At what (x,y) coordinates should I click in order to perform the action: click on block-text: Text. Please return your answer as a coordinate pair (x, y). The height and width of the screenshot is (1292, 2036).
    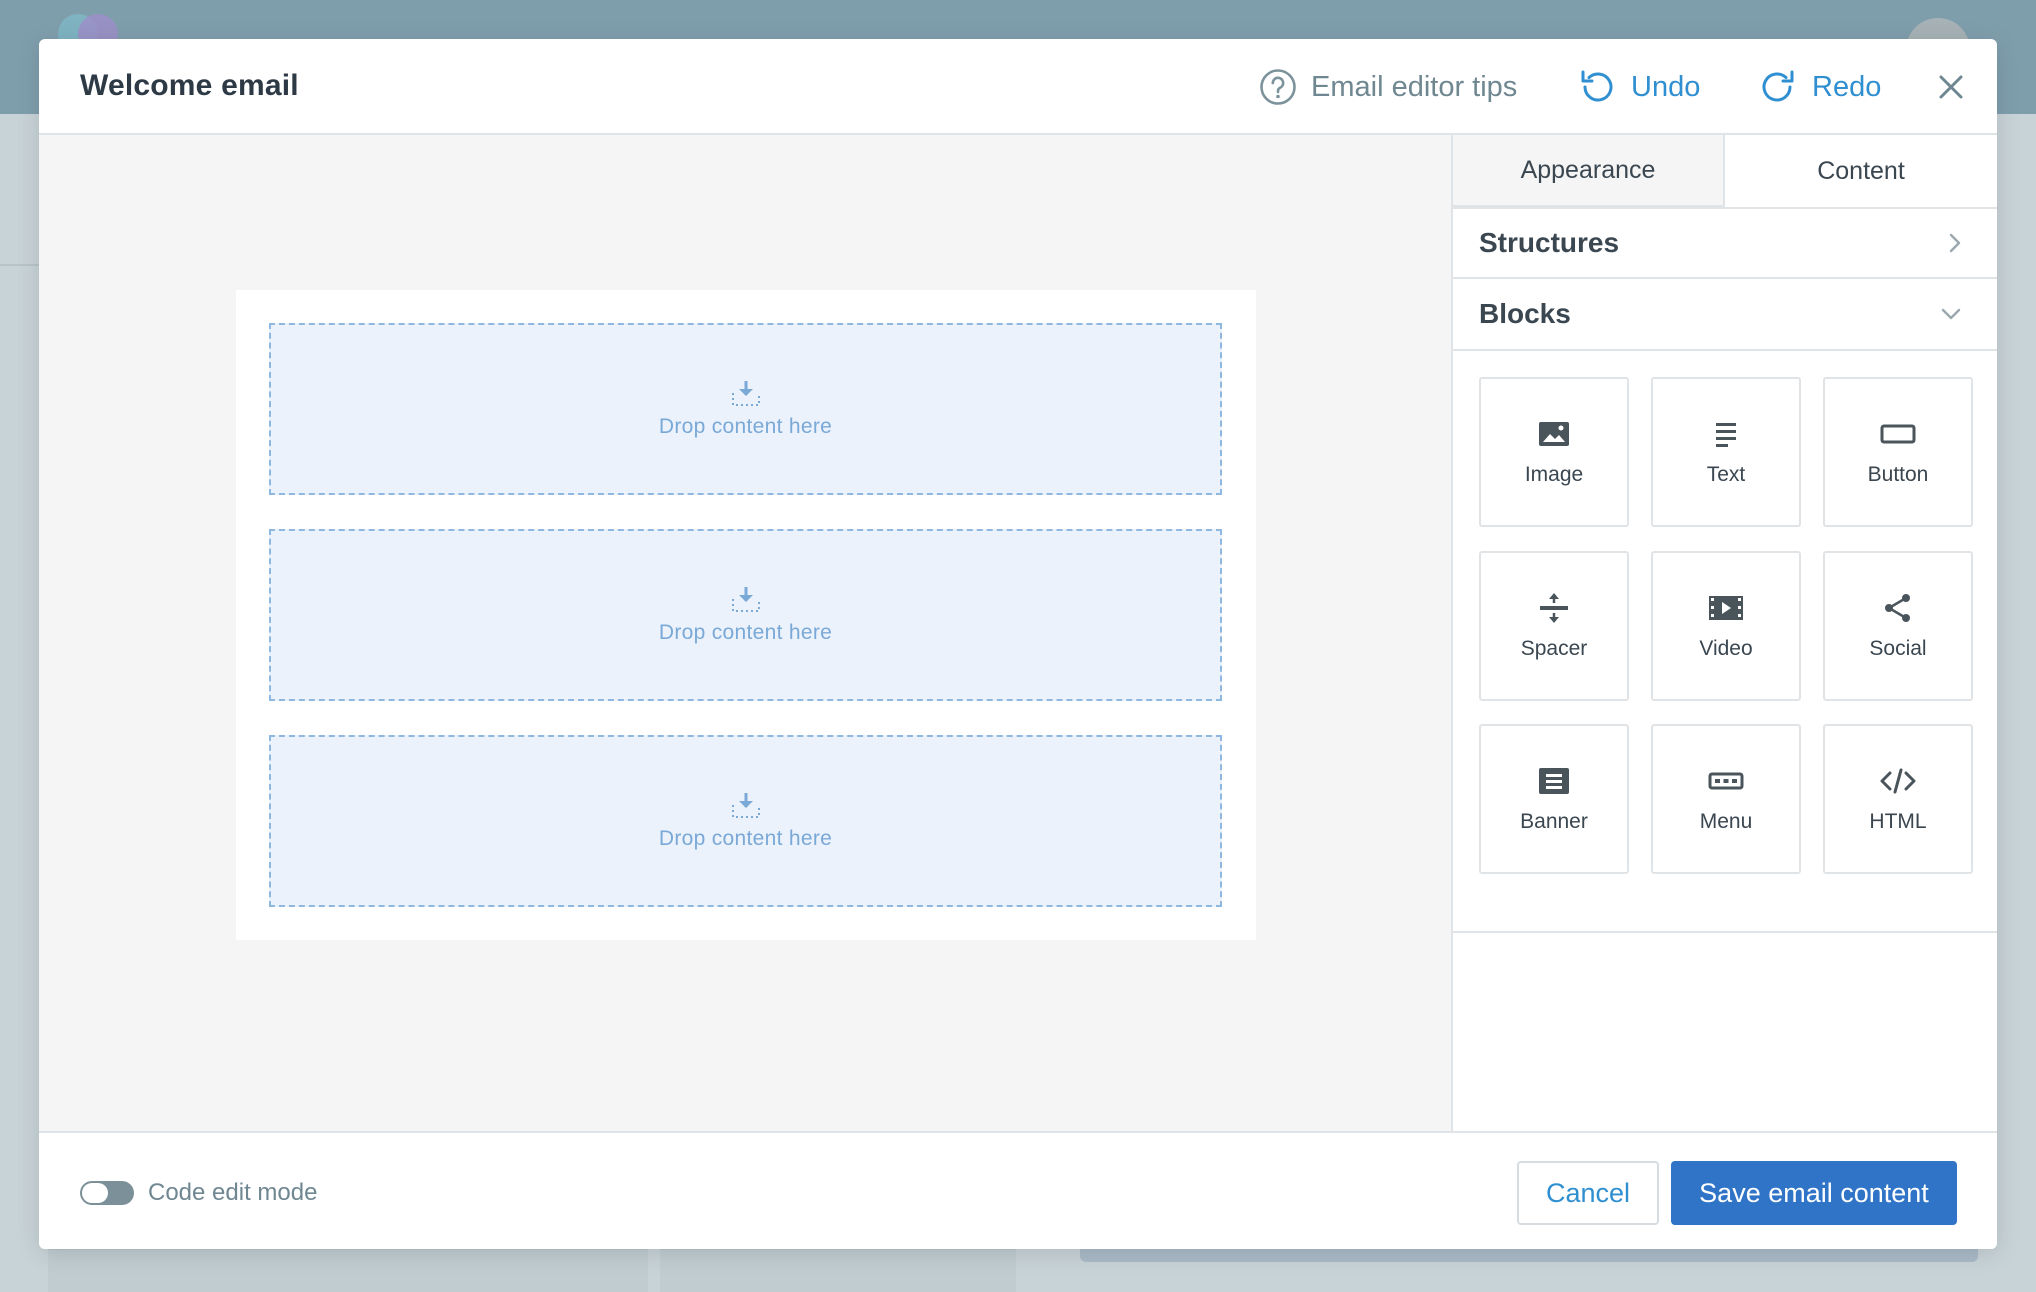
    Looking at the image, I should click on (1726, 452).